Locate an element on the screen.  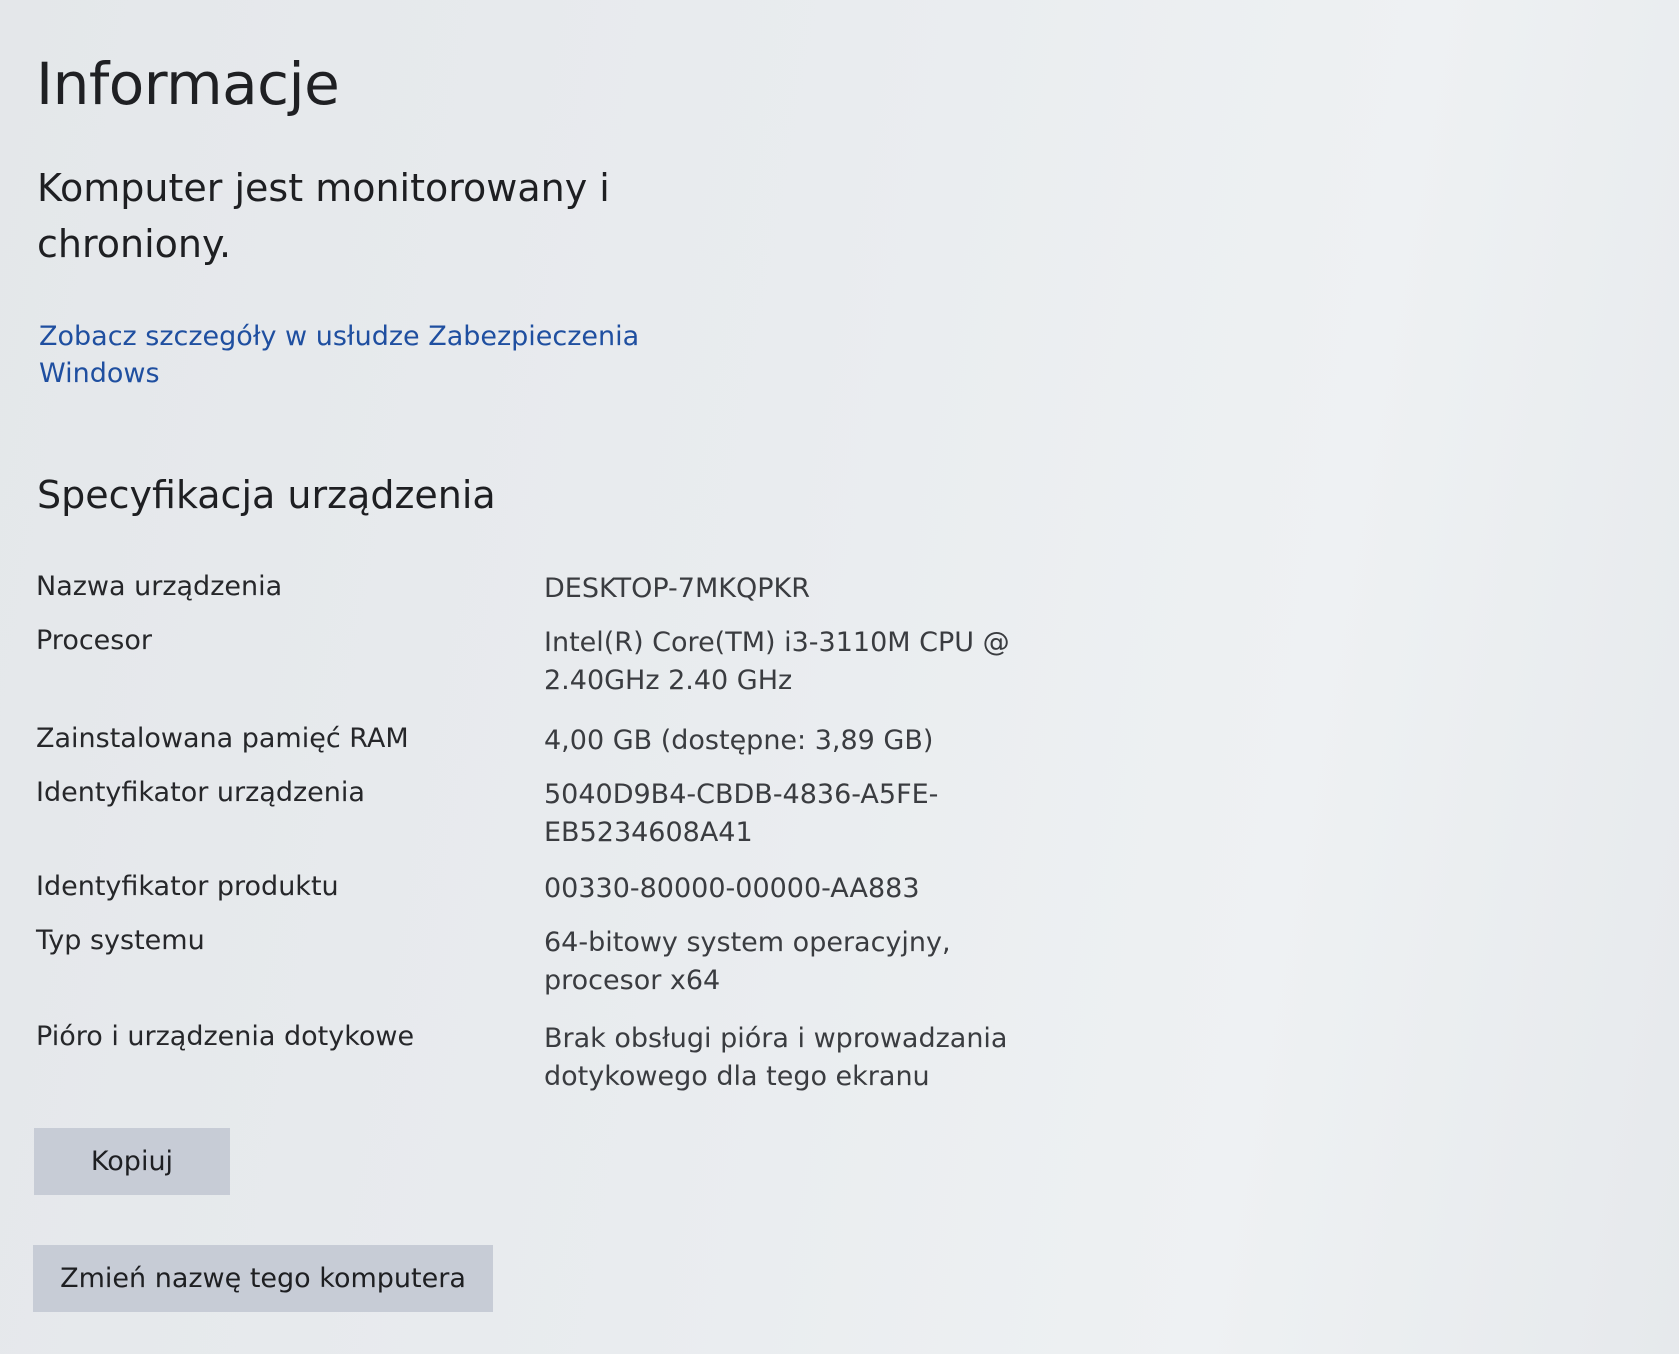
copy-button: Kopiuj is located at coordinates (132, 1161).